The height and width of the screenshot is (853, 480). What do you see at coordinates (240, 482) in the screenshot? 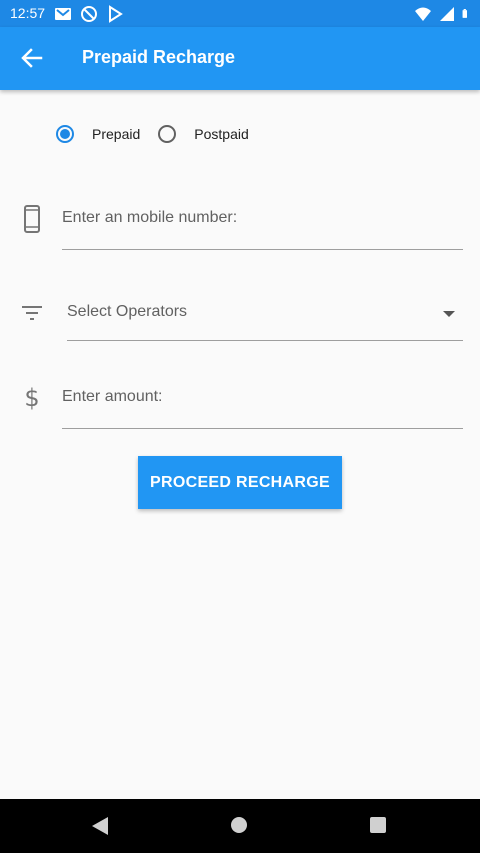
I see `proceed-recharge-button: PROCEED RECHARGE` at bounding box center [240, 482].